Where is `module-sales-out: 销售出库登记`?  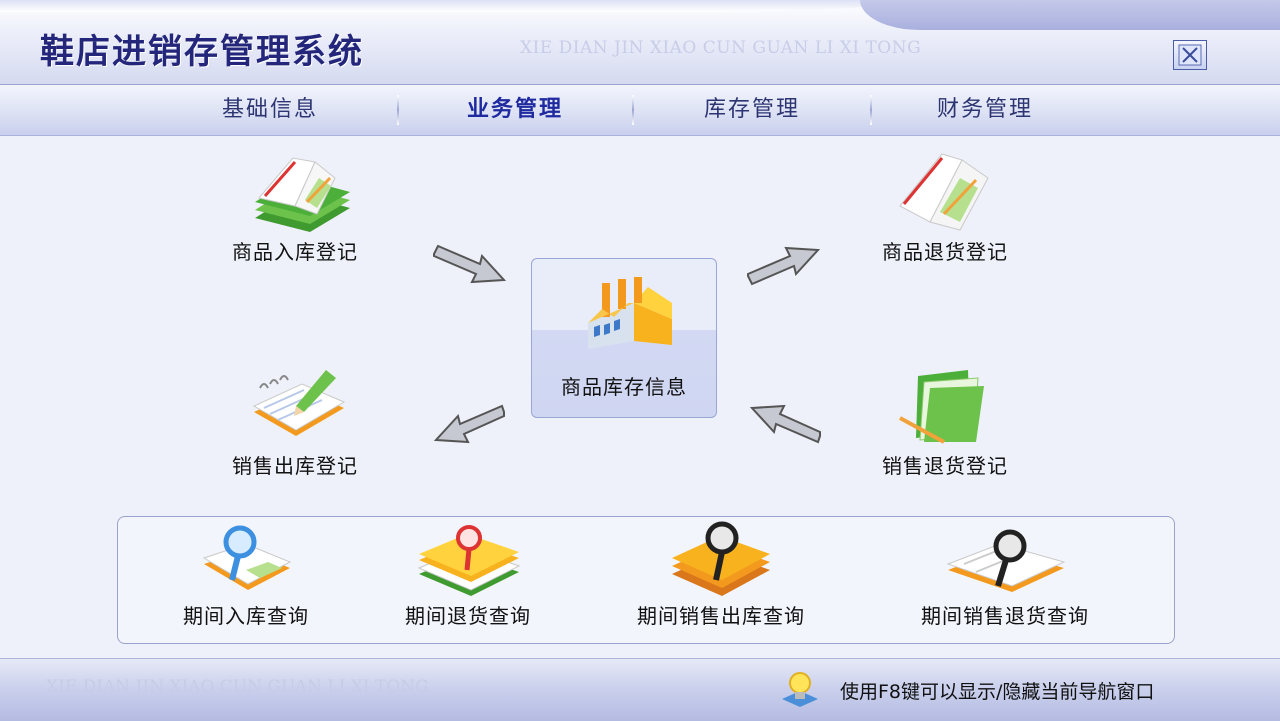 module-sales-out: 销售出库登记 is located at coordinates (295, 420).